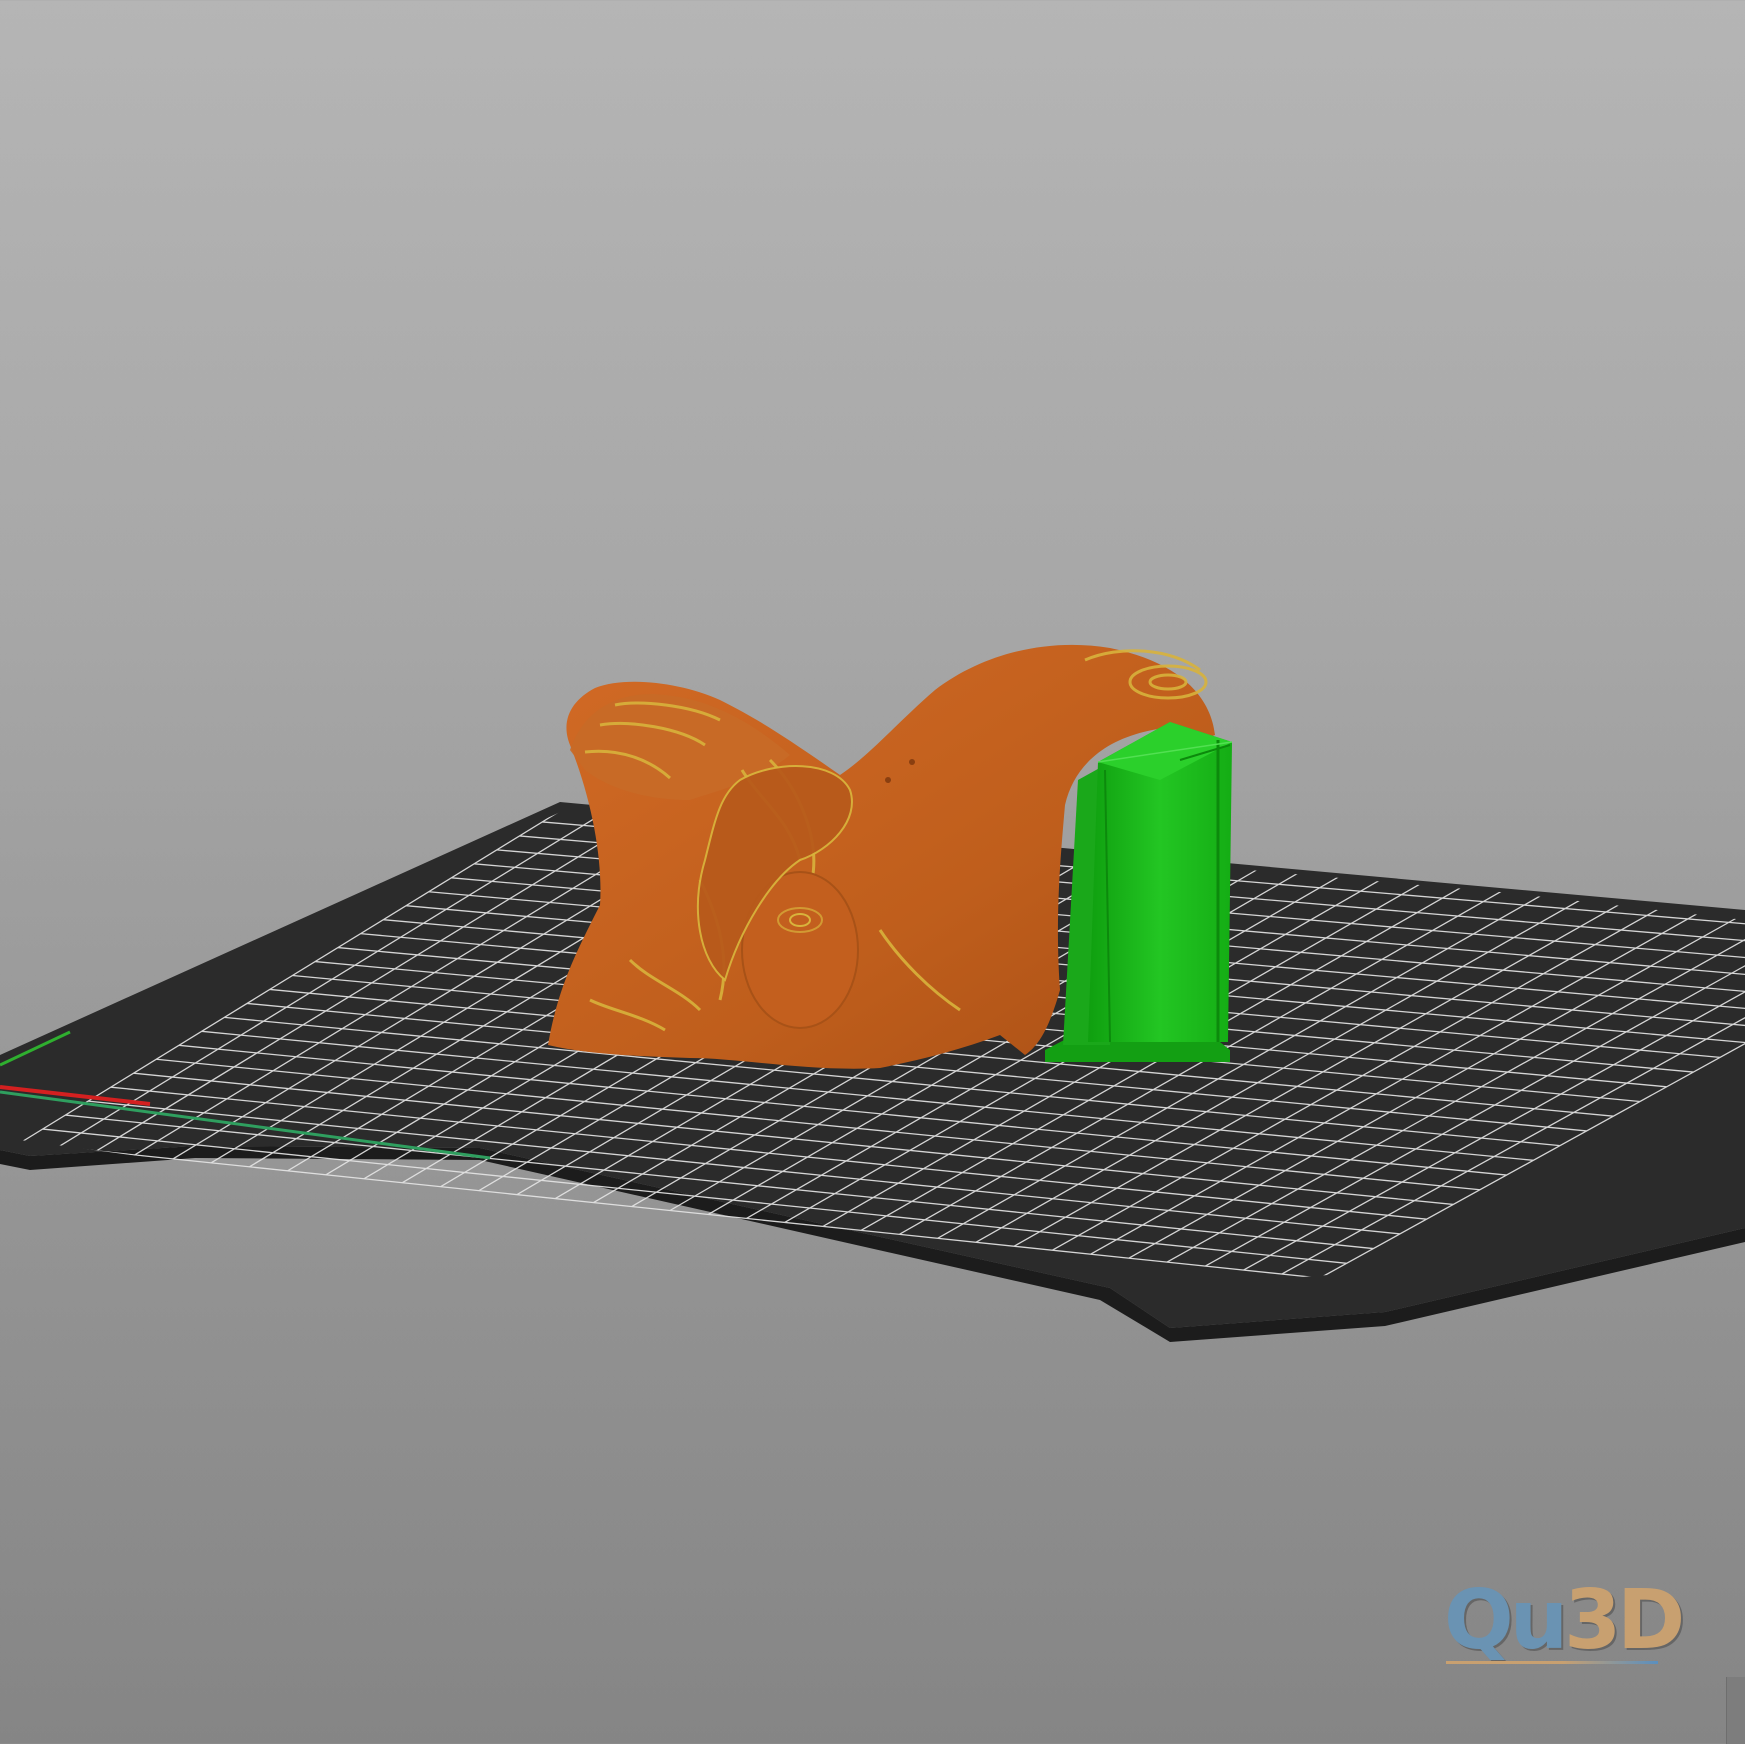 The image size is (1745, 1744). I want to click on scrollbar-handle, so click(1735, 1710).